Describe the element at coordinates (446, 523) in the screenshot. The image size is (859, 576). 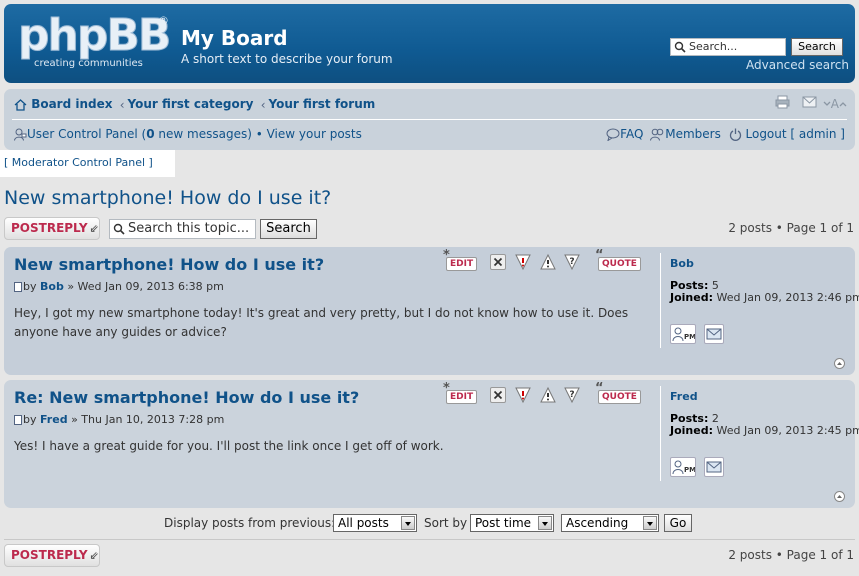
I see `sort-by-label: Sort by` at that location.